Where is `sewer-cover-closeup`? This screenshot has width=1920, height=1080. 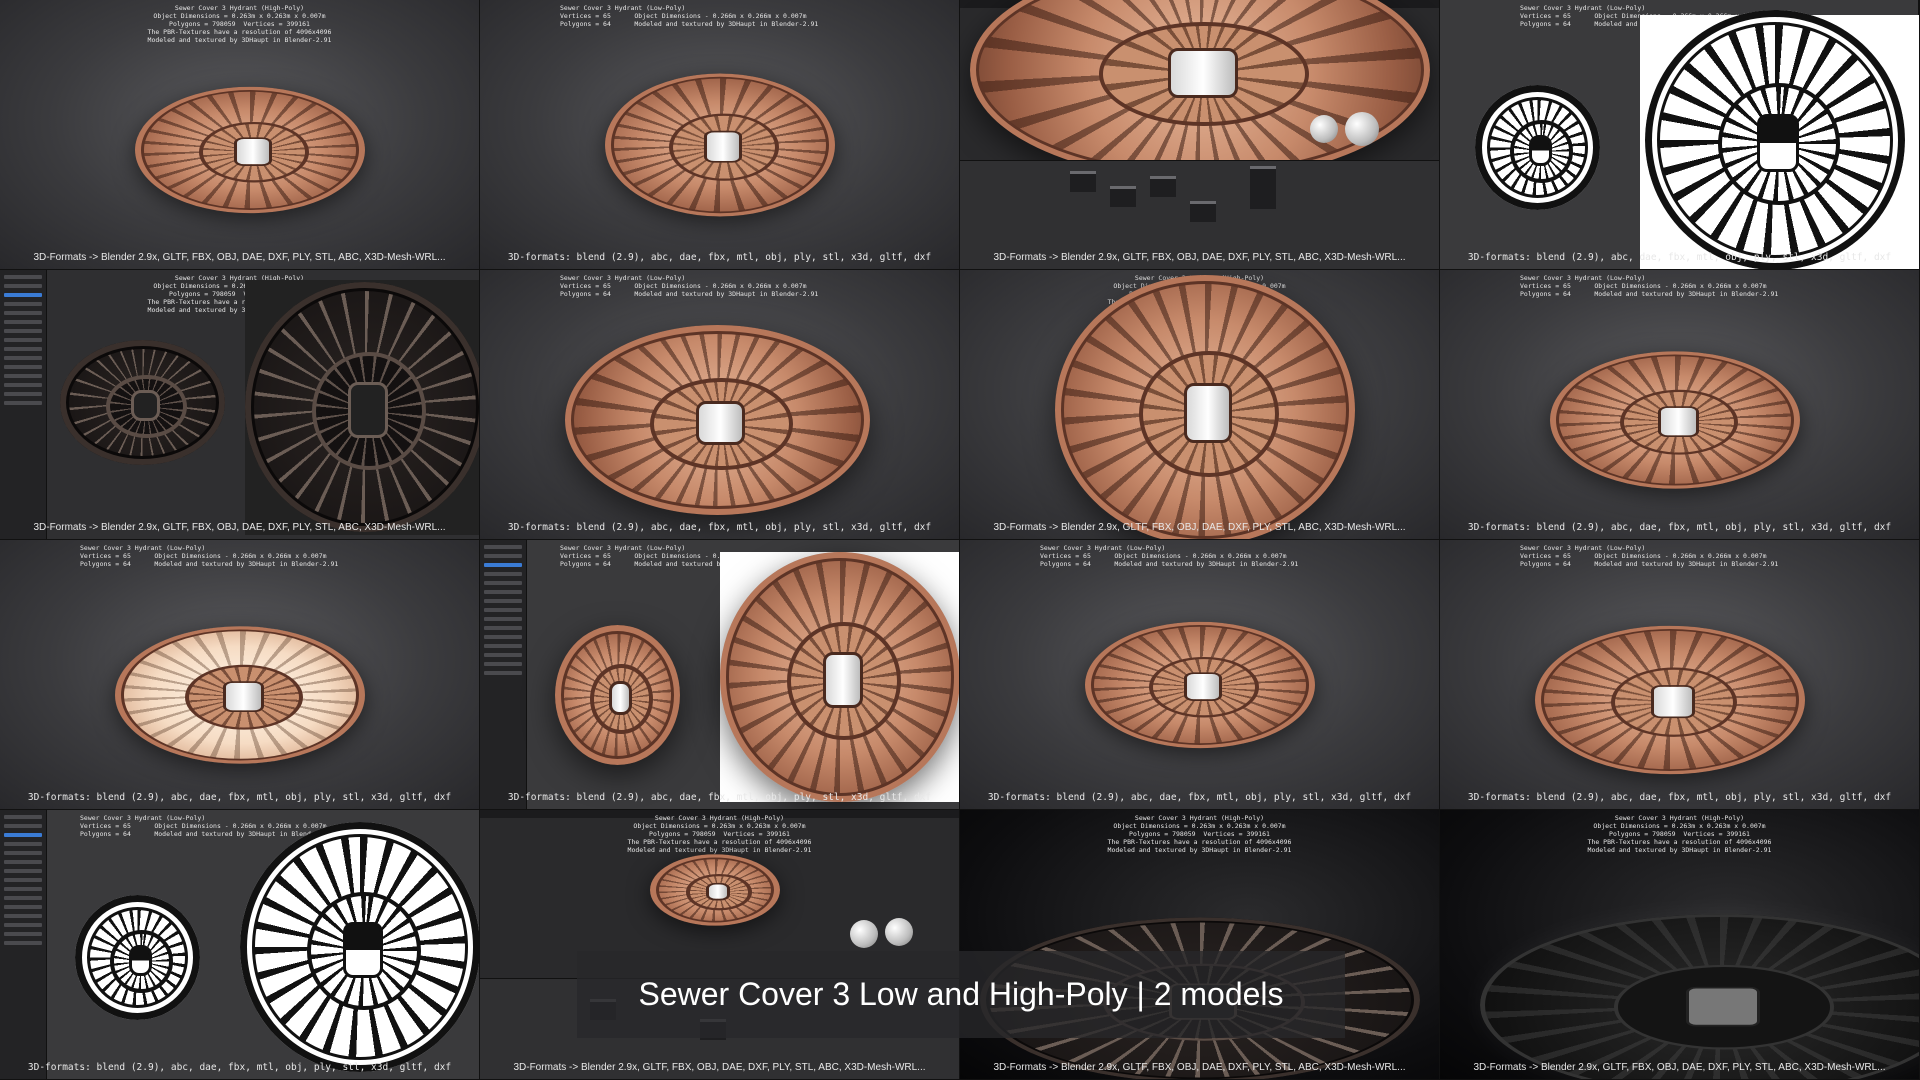 sewer-cover-closeup is located at coordinates (1200, 90).